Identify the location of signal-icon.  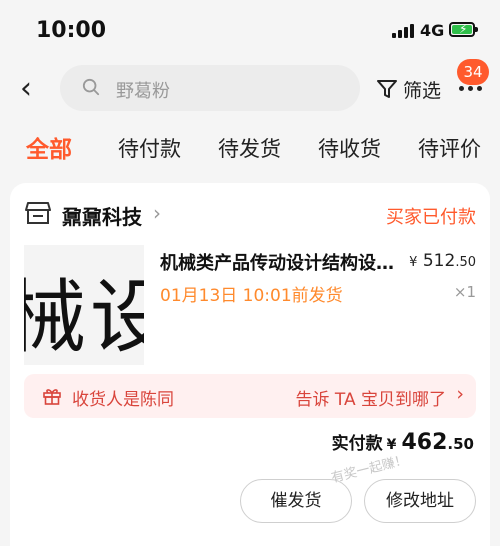
(403, 31).